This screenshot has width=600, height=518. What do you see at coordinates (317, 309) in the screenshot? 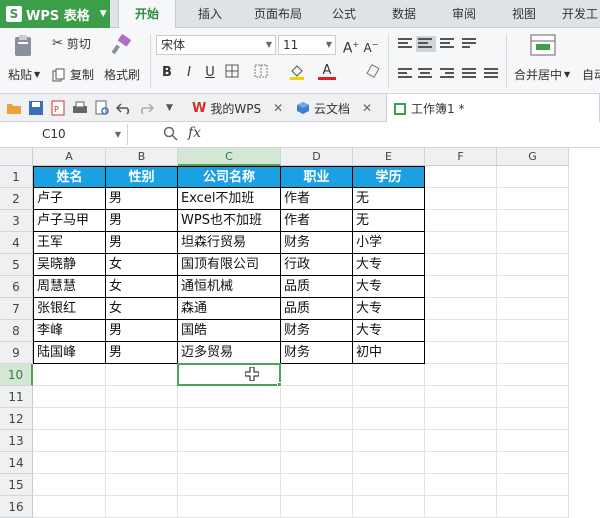
I see `table-cell: 品质` at bounding box center [317, 309].